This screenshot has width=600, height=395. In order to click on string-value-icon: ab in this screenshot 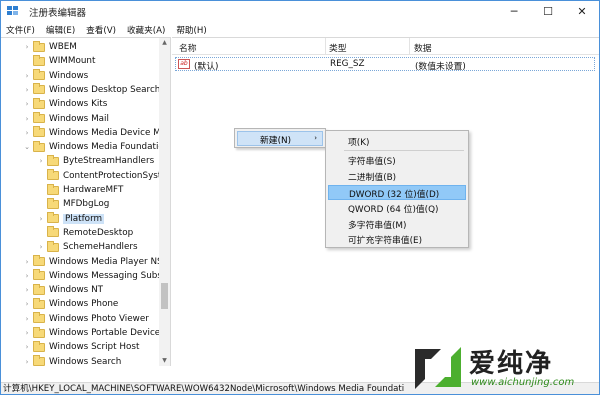, I will do `click(184, 64)`.